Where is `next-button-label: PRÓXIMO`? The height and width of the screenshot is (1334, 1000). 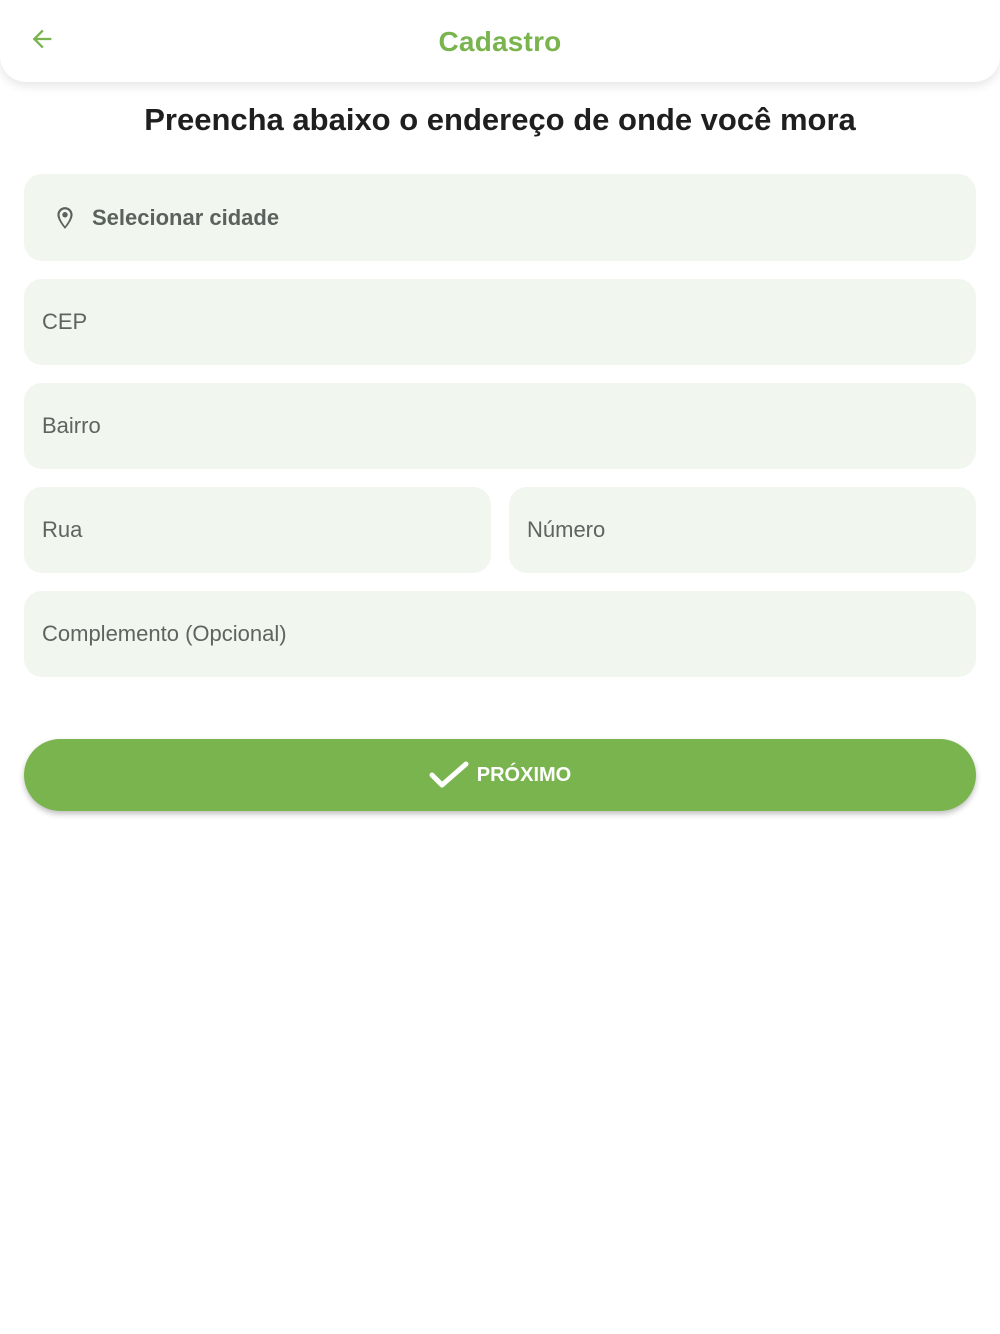
next-button-label: PRÓXIMO is located at coordinates (524, 774).